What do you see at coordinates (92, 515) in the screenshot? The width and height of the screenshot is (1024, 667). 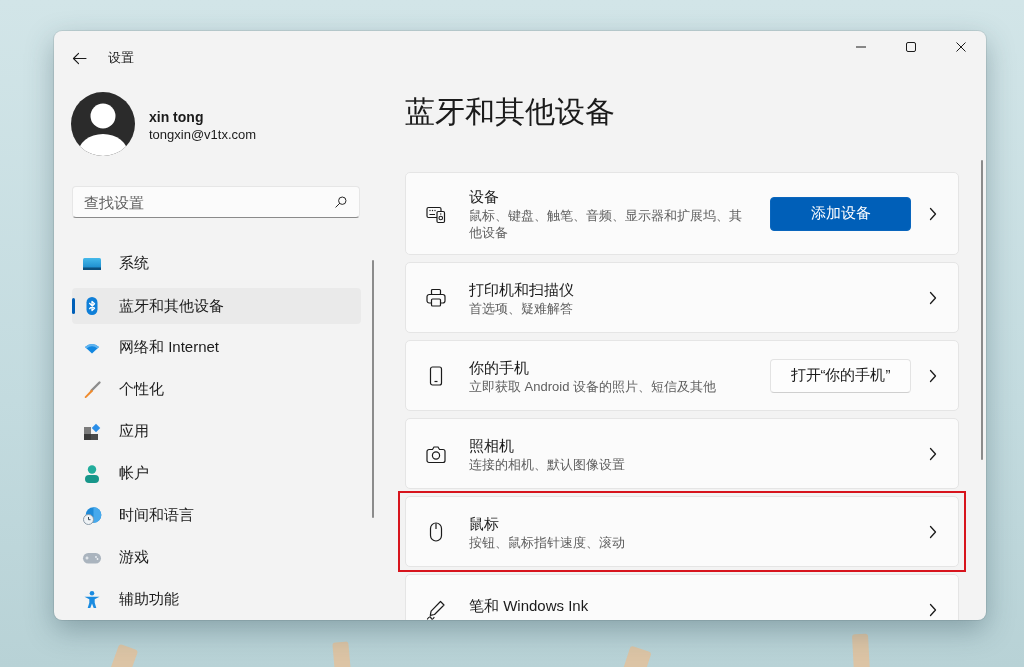 I see `globe-clock-icon` at bounding box center [92, 515].